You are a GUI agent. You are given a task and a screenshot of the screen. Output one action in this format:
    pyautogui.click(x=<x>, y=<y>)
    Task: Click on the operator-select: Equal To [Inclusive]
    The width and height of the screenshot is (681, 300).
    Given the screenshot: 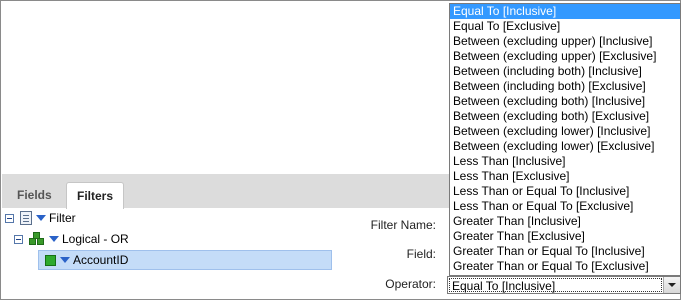 What is the action you would take?
    pyautogui.click(x=564, y=285)
    